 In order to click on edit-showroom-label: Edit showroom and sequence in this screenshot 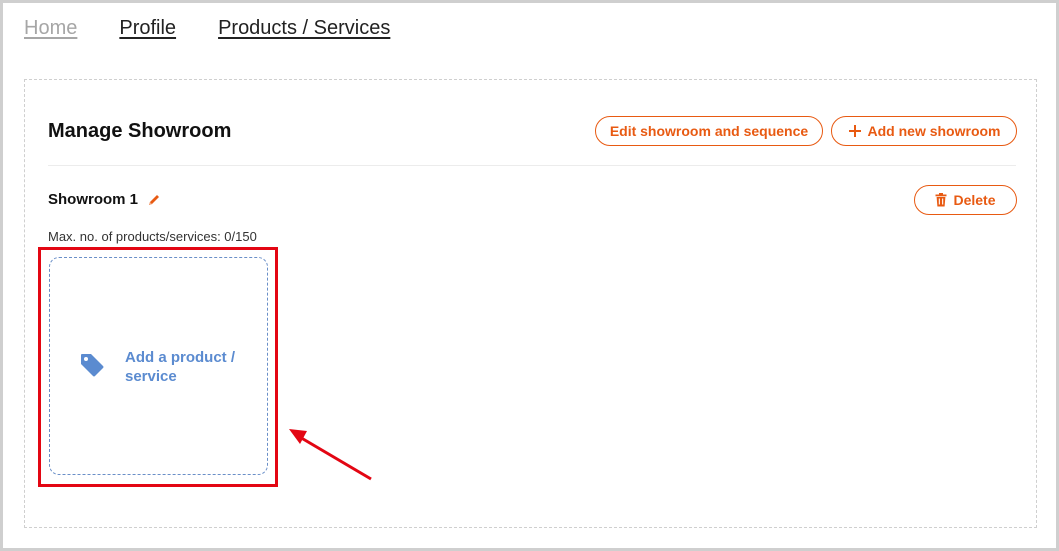, I will do `click(709, 131)`.